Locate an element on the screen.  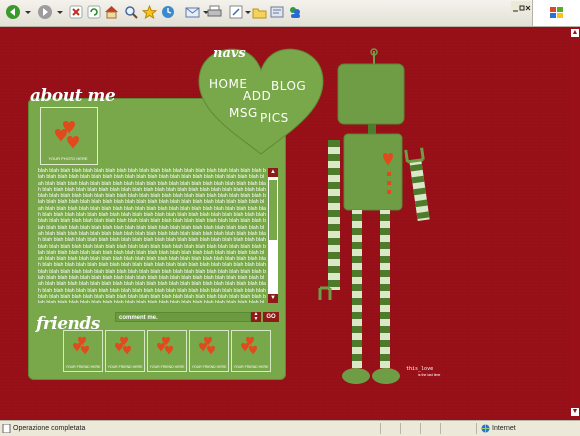
robot-illustration is located at coordinates (374, 216).